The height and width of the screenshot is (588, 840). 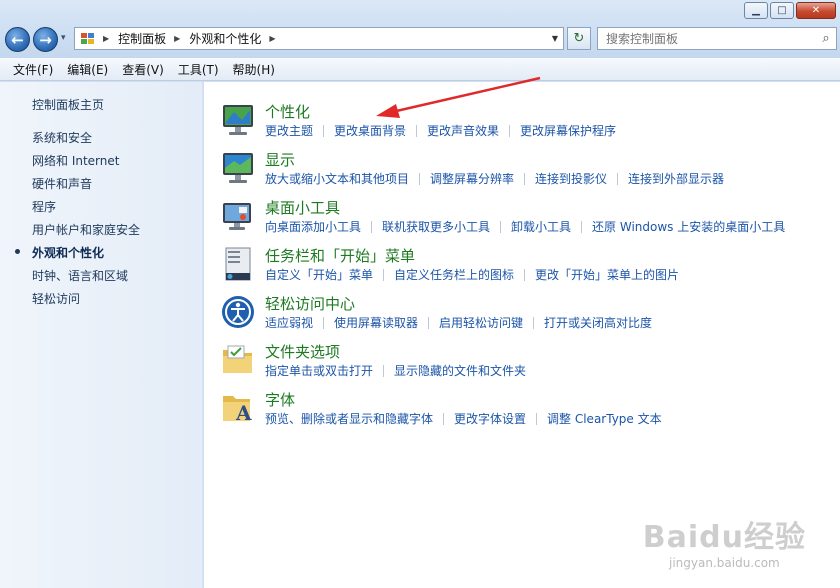 What do you see at coordinates (454, 274) in the screenshot?
I see `link-customize-taskbar-icons: 自定义任务栏上的图标` at bounding box center [454, 274].